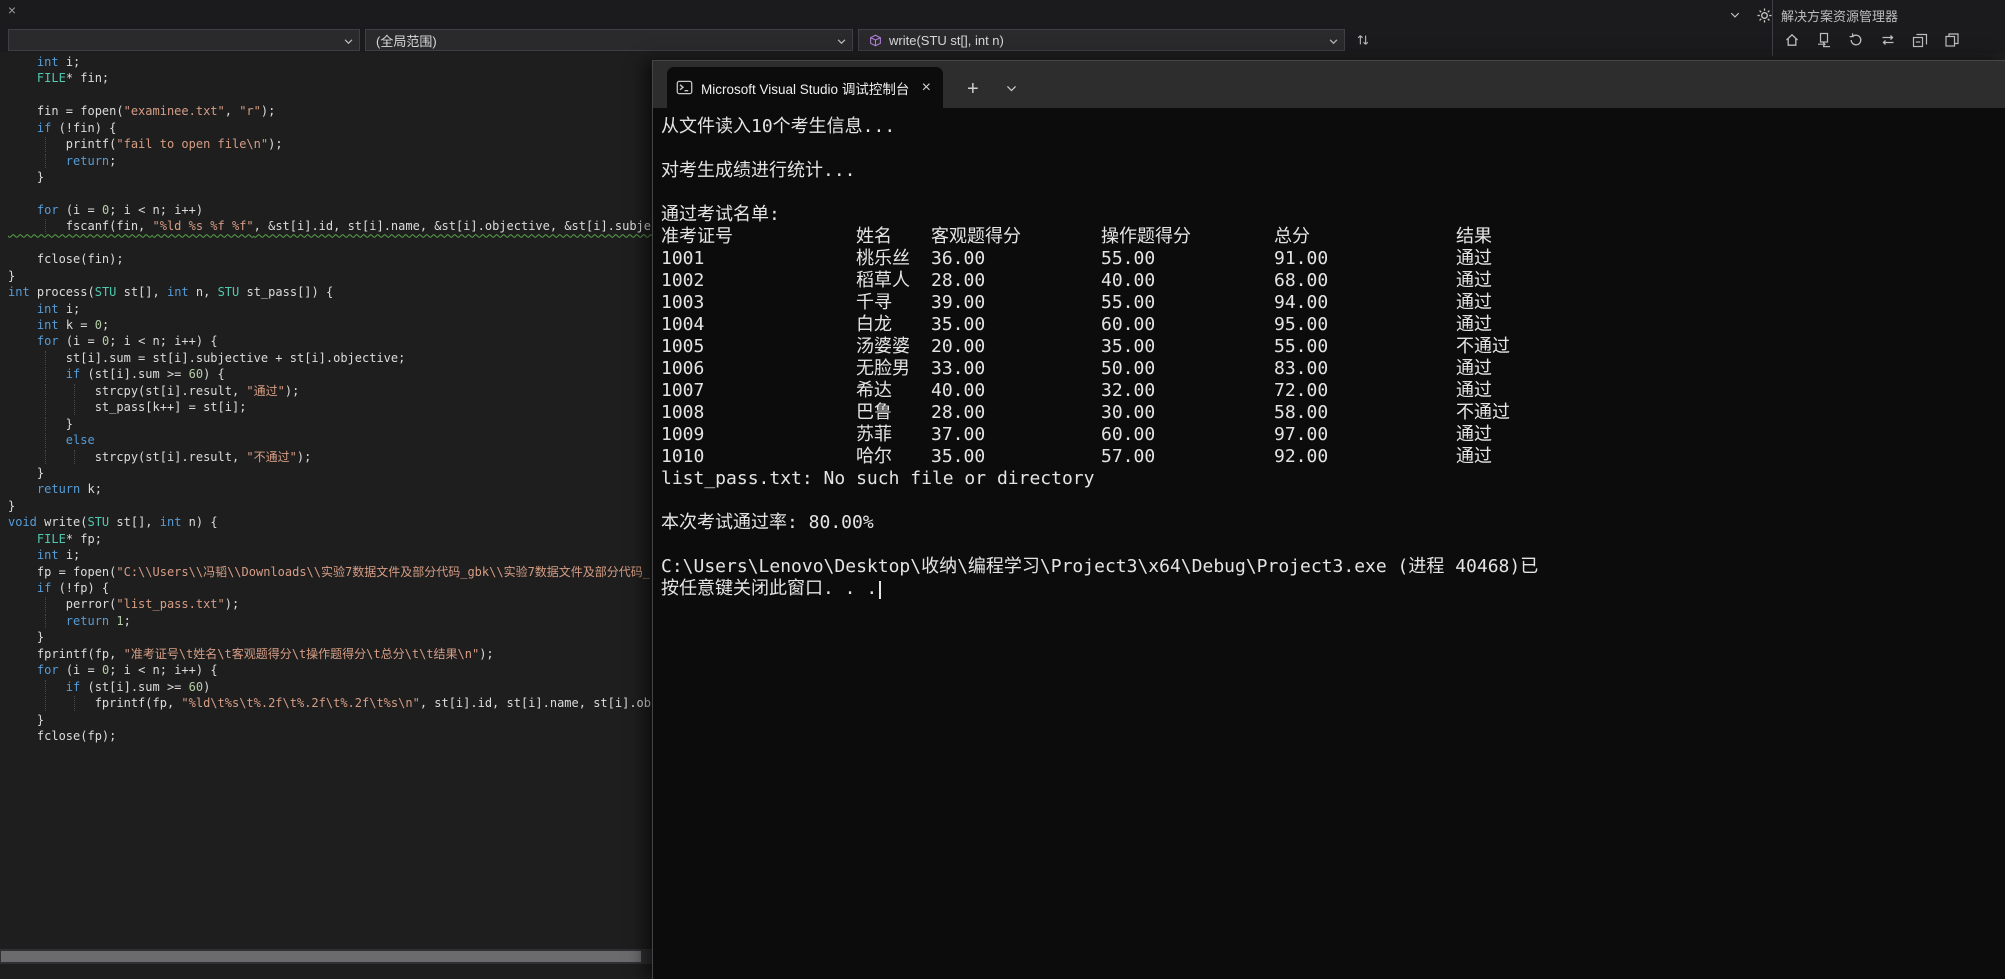 The width and height of the screenshot is (2005, 979). Describe the element at coordinates (406, 41) in the screenshot. I see `scope-dropdown-label: (全局范围)` at that location.